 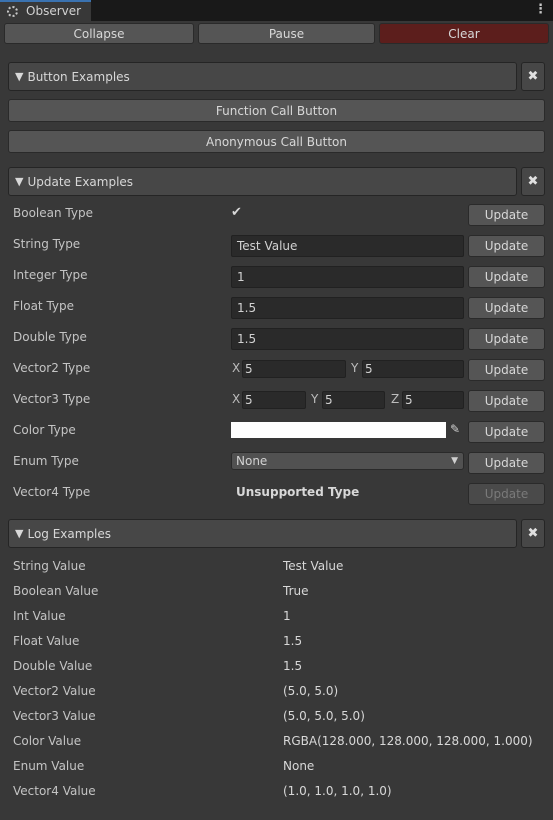 What do you see at coordinates (338, 430) in the screenshot?
I see `color-swatch-field` at bounding box center [338, 430].